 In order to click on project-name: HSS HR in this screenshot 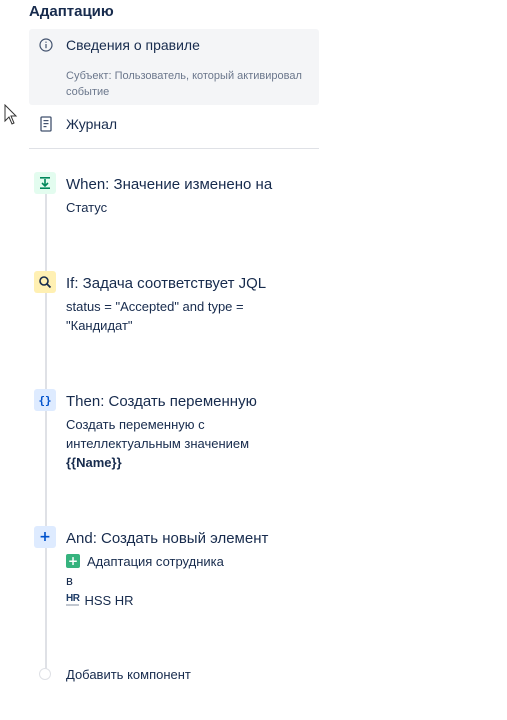, I will do `click(109, 600)`.